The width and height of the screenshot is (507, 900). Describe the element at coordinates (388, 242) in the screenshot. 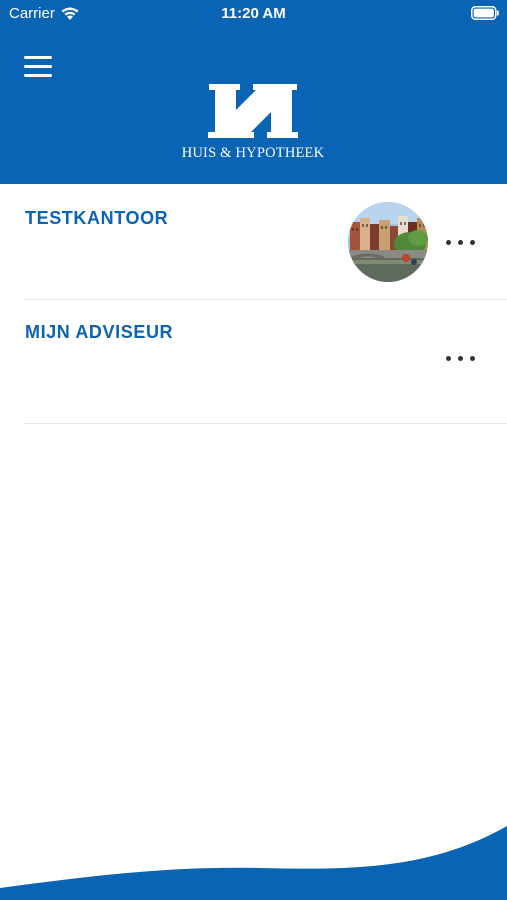

I see `office-photo-avatar` at that location.